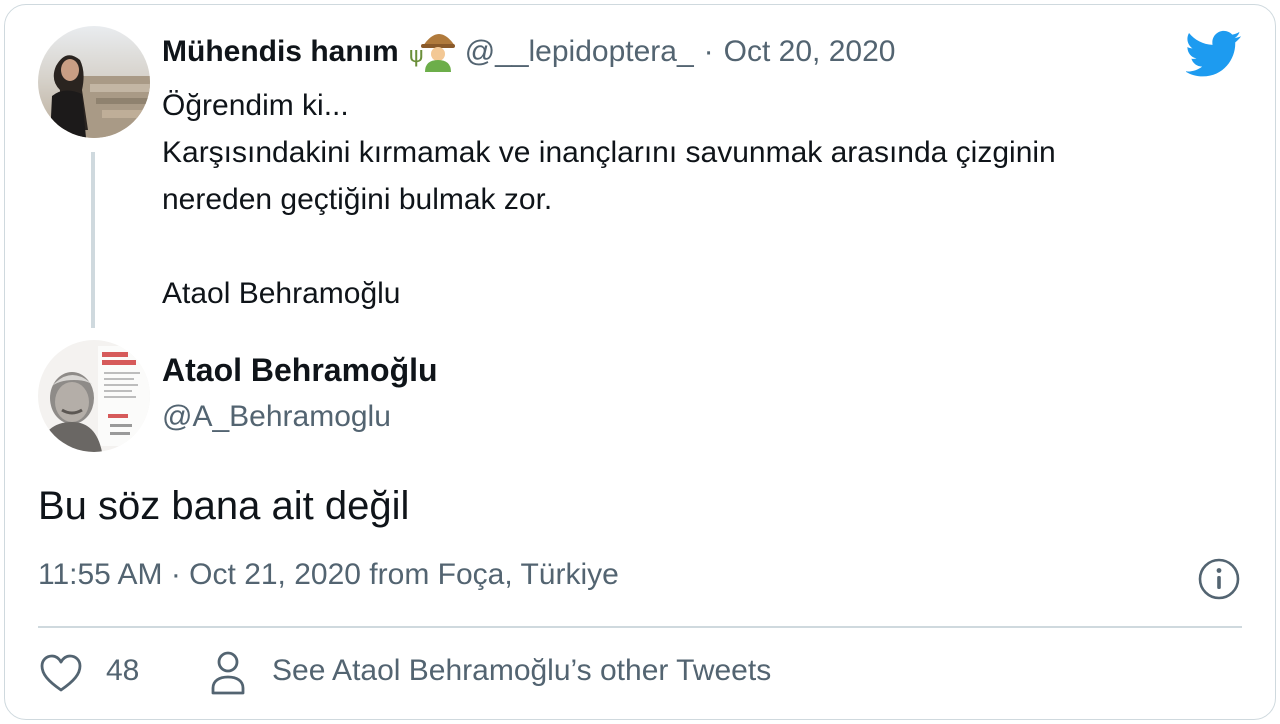 The width and height of the screenshot is (1280, 724). What do you see at coordinates (281, 293) in the screenshot?
I see `parent-text-line-5: Ataol Behramoğlu` at bounding box center [281, 293].